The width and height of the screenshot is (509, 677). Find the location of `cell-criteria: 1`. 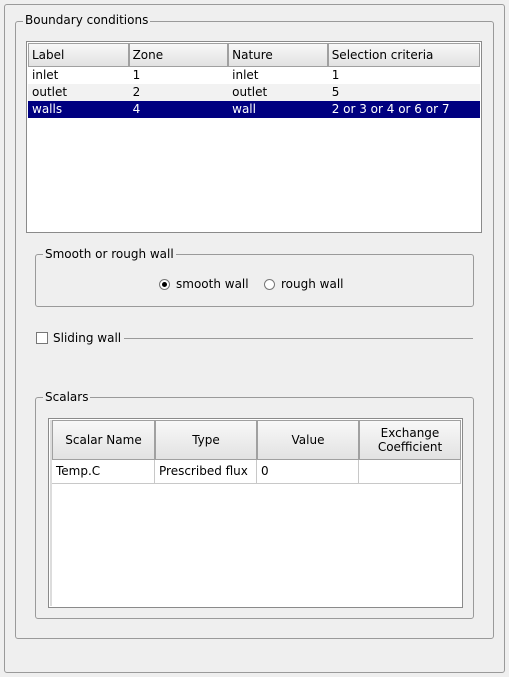

cell-criteria: 1 is located at coordinates (335, 75).